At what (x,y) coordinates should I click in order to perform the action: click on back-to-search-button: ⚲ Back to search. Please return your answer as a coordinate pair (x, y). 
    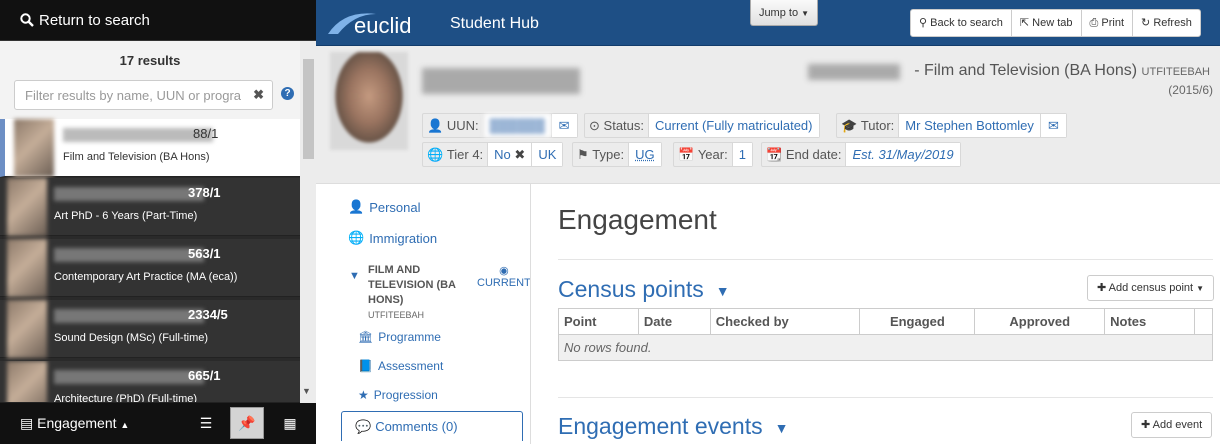
    Looking at the image, I should click on (961, 23).